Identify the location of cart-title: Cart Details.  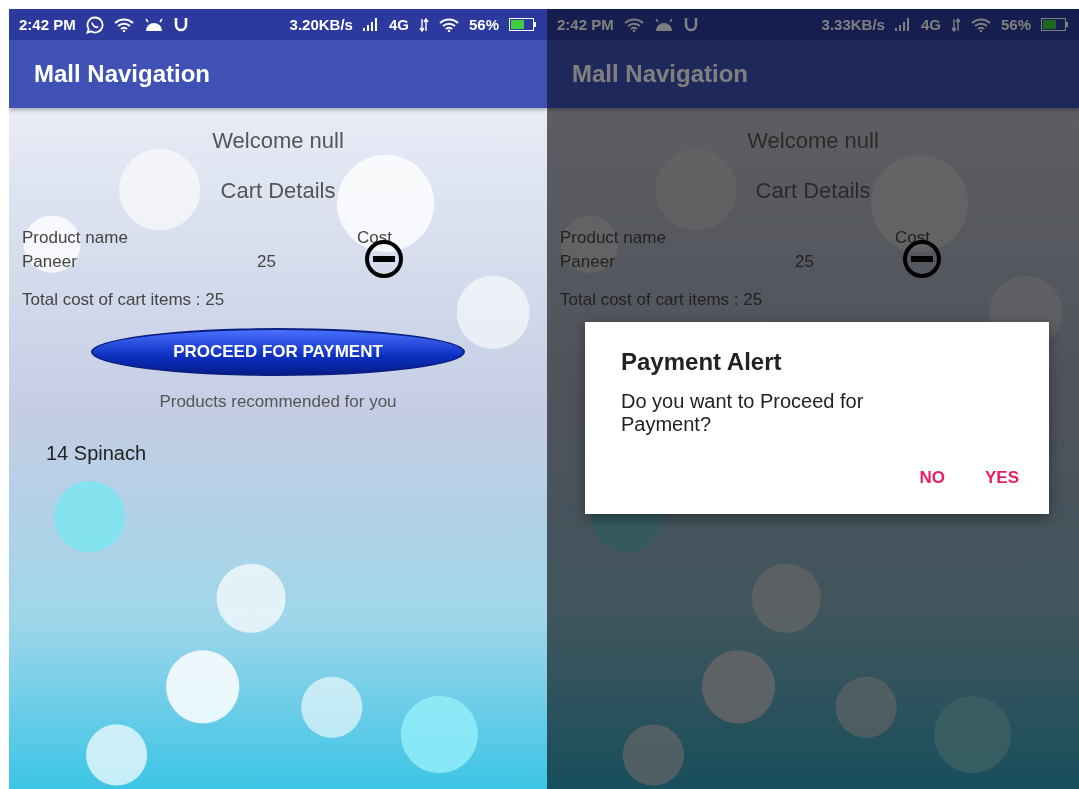
(278, 191).